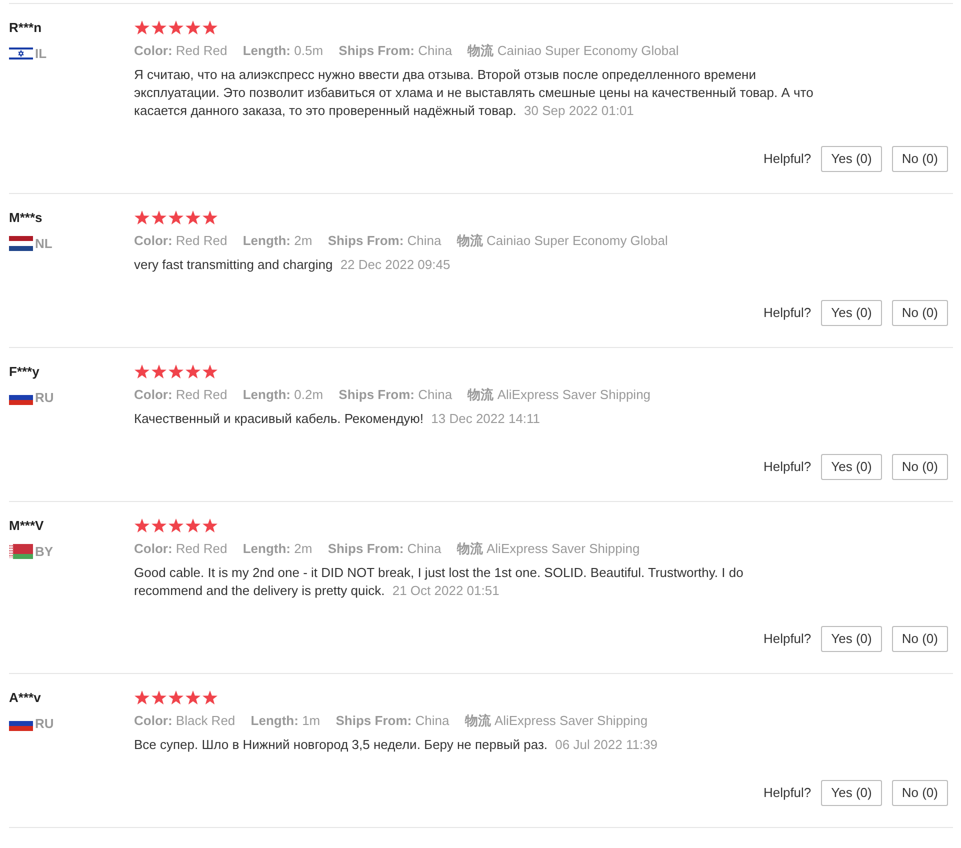  Describe the element at coordinates (41, 53) in the screenshot. I see `country-code: IL` at that location.